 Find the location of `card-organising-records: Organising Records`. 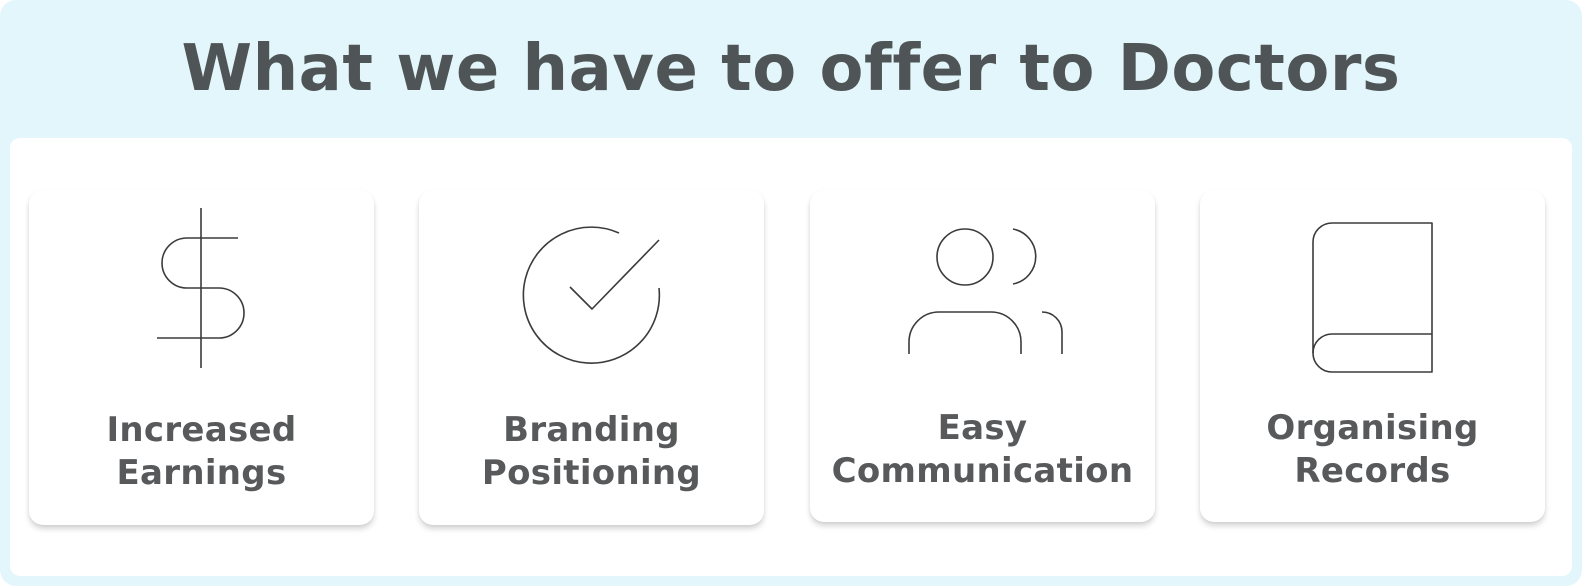

card-organising-records: Organising Records is located at coordinates (1372, 356).